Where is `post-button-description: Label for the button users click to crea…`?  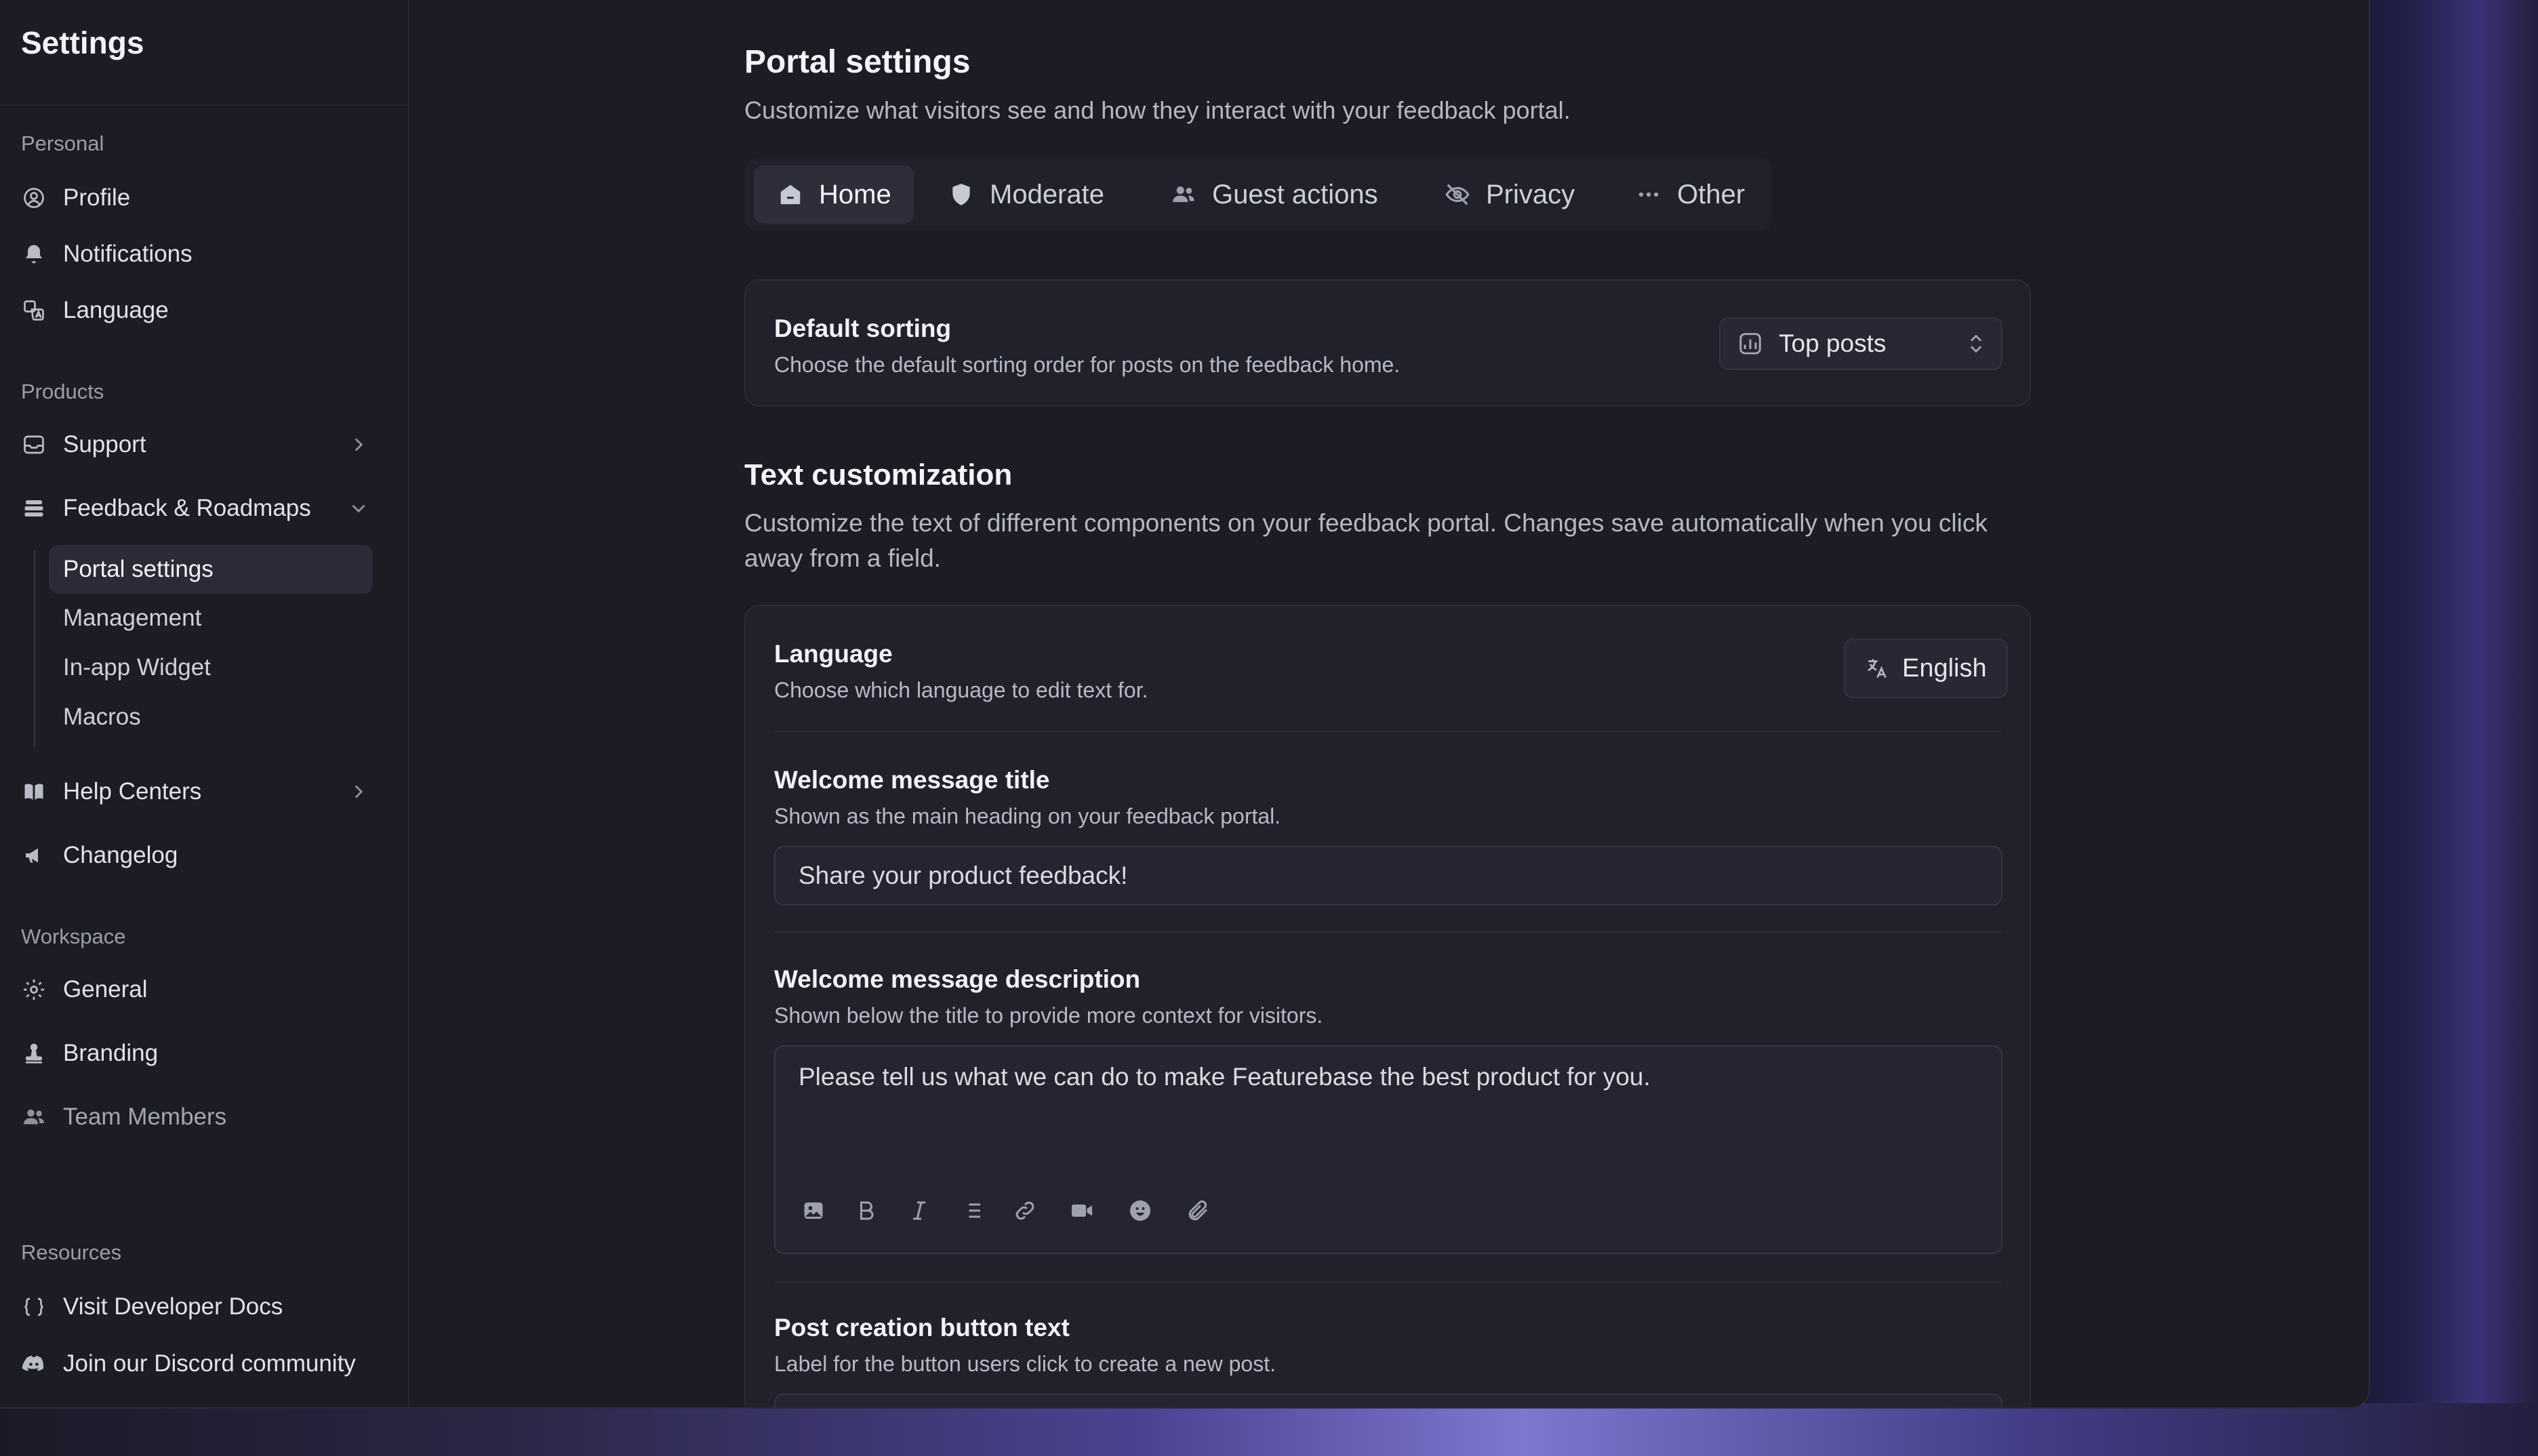
post-button-description: Label for the button users click to crea… is located at coordinates (1025, 1364).